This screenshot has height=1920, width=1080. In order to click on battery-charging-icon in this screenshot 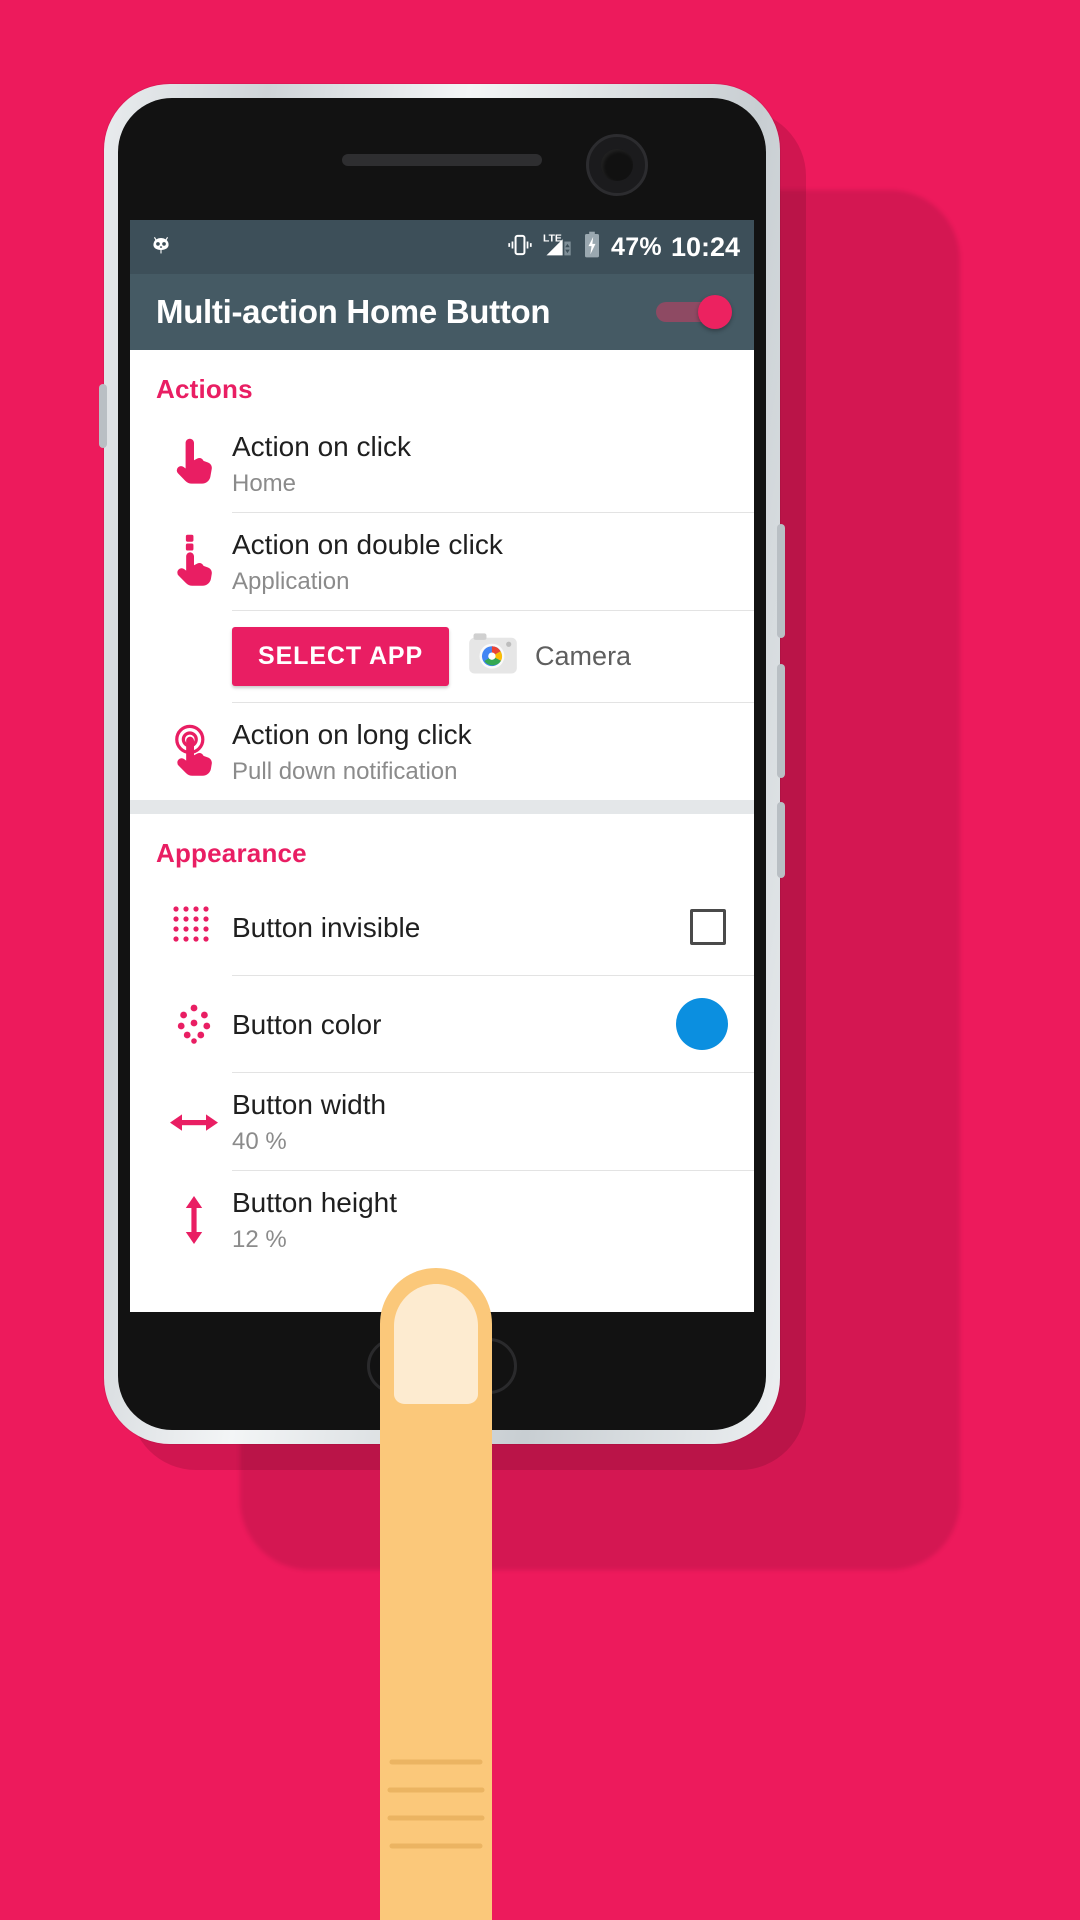, I will do `click(592, 247)`.